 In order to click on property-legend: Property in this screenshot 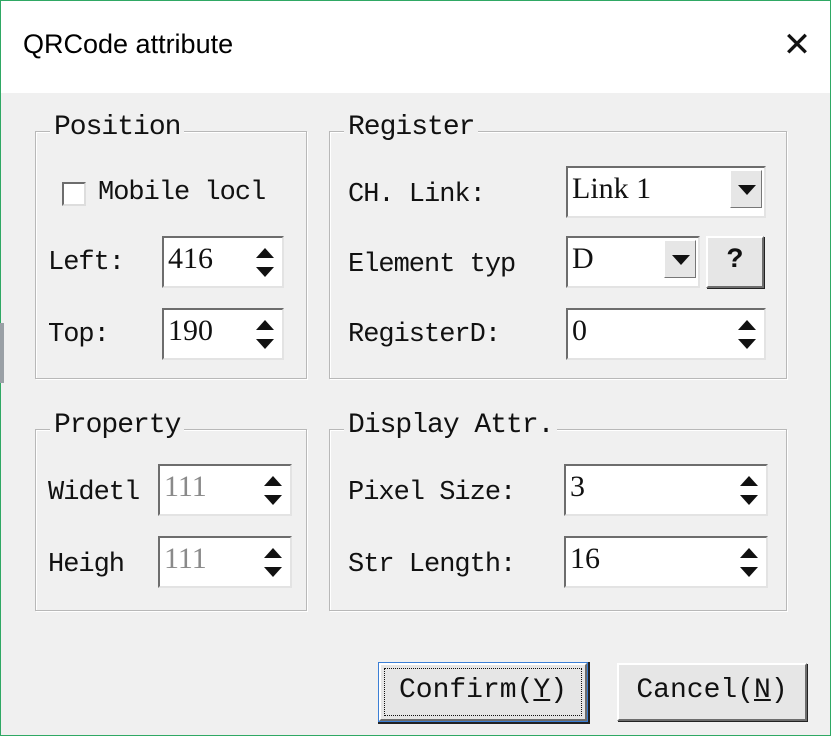, I will do `click(117, 425)`.